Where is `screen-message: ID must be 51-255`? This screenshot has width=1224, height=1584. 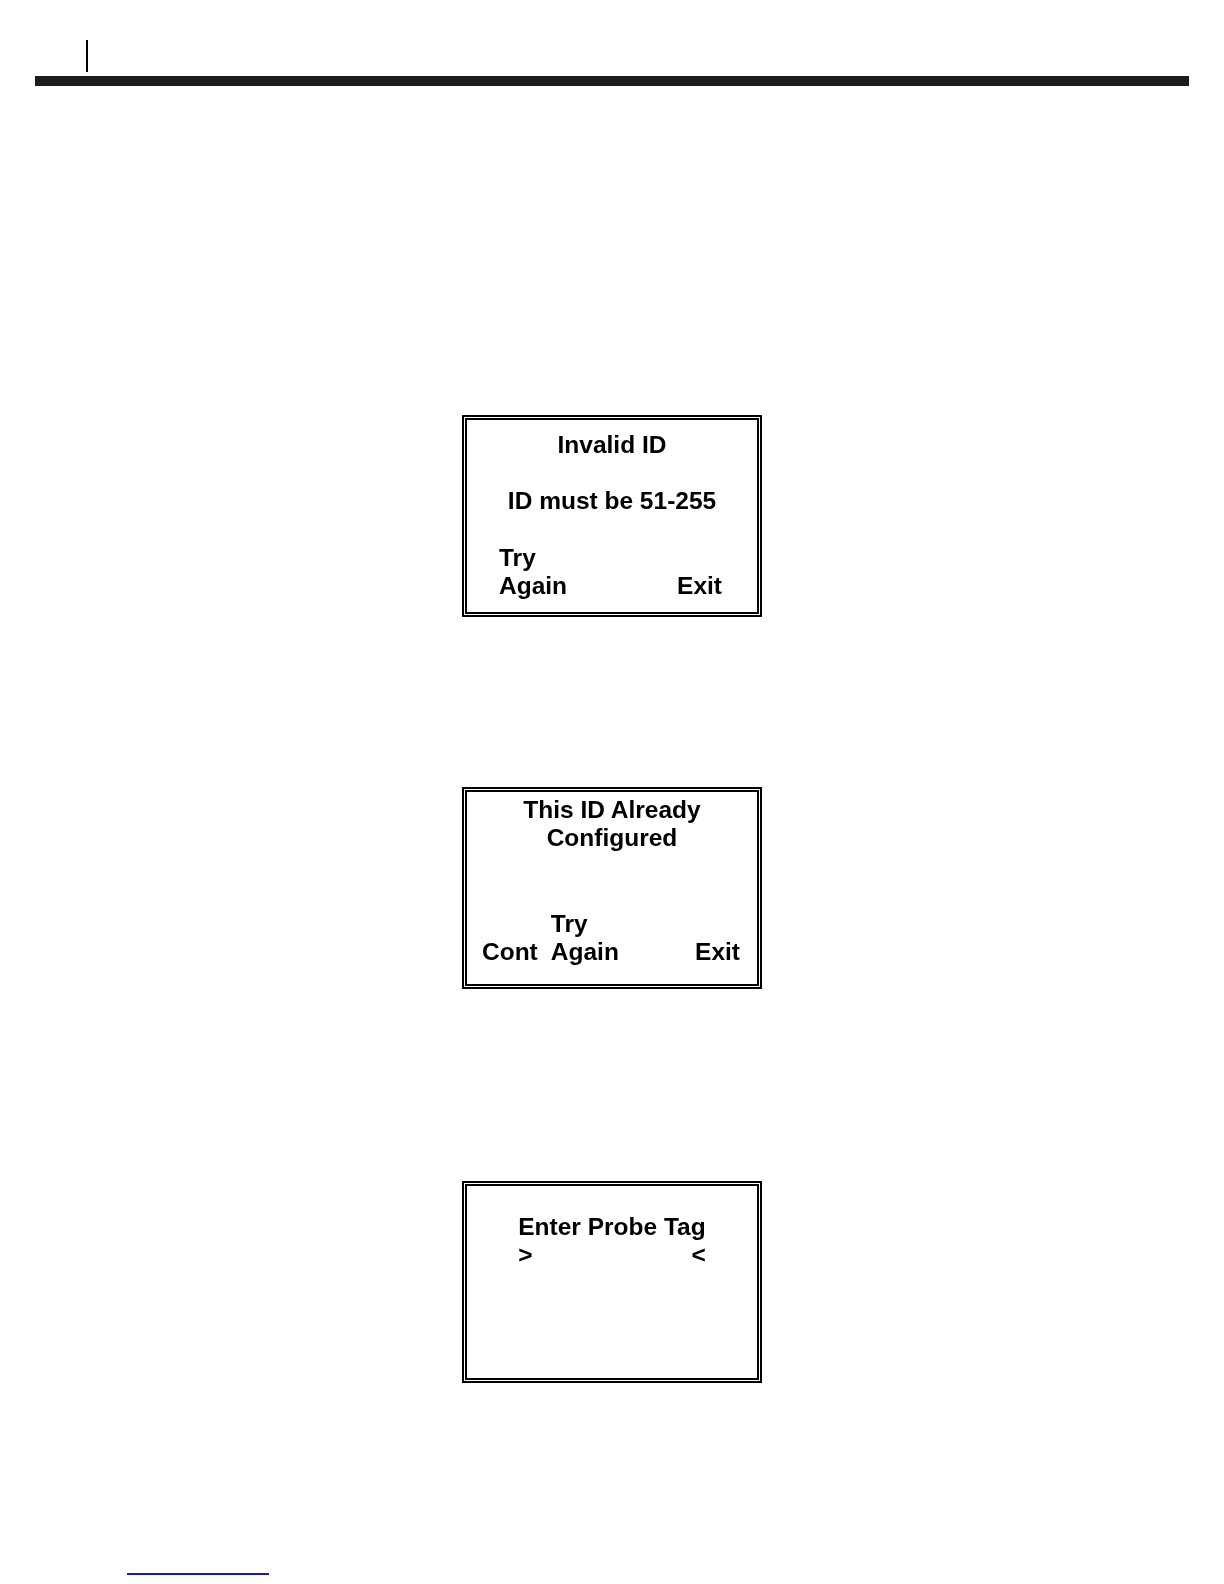
screen-message: ID must be 51-255 is located at coordinates (612, 501).